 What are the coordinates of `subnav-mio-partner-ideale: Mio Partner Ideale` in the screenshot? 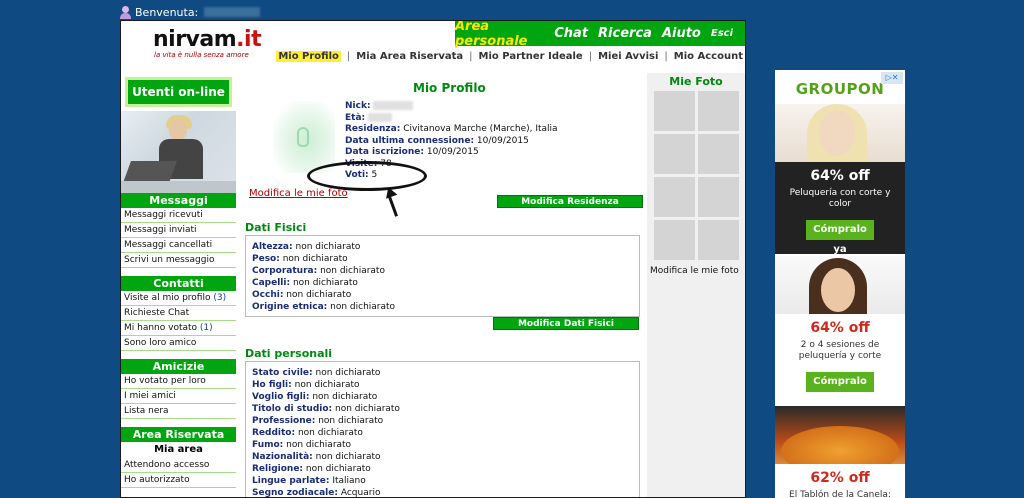 It's located at (531, 56).